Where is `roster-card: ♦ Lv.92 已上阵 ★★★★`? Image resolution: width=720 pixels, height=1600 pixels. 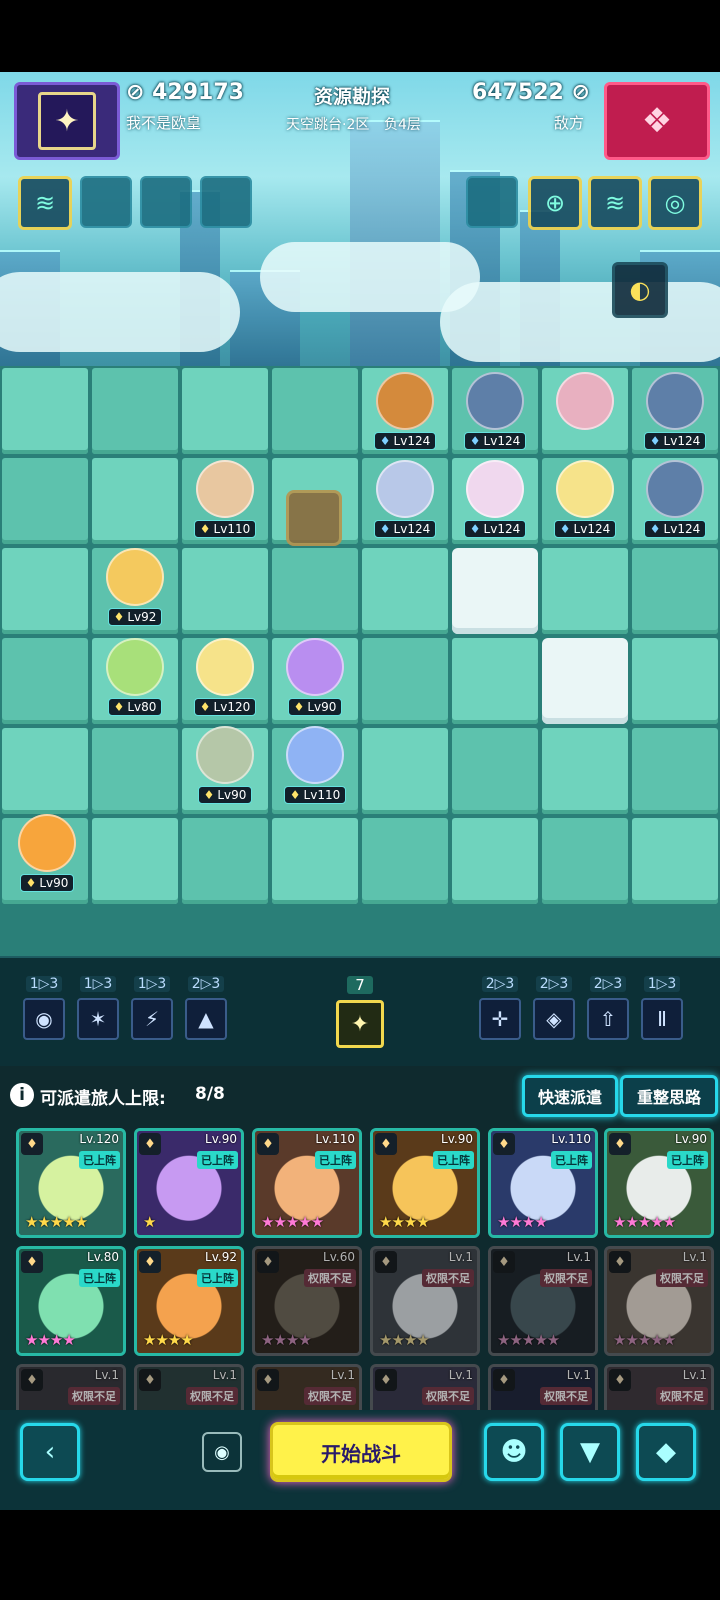 roster-card: ♦ Lv.92 已上阵 ★★★★ is located at coordinates (189, 1301).